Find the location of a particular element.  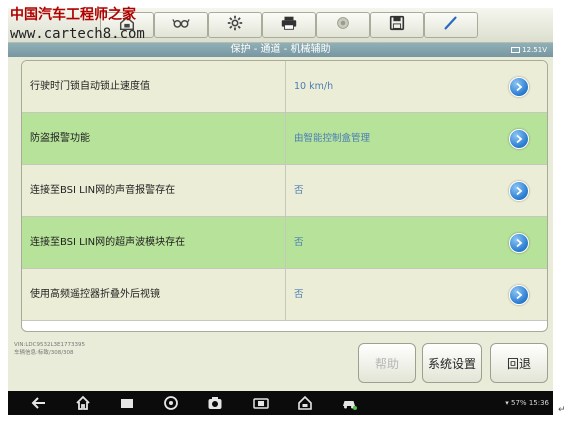

clock: 15:36 is located at coordinates (538, 403).